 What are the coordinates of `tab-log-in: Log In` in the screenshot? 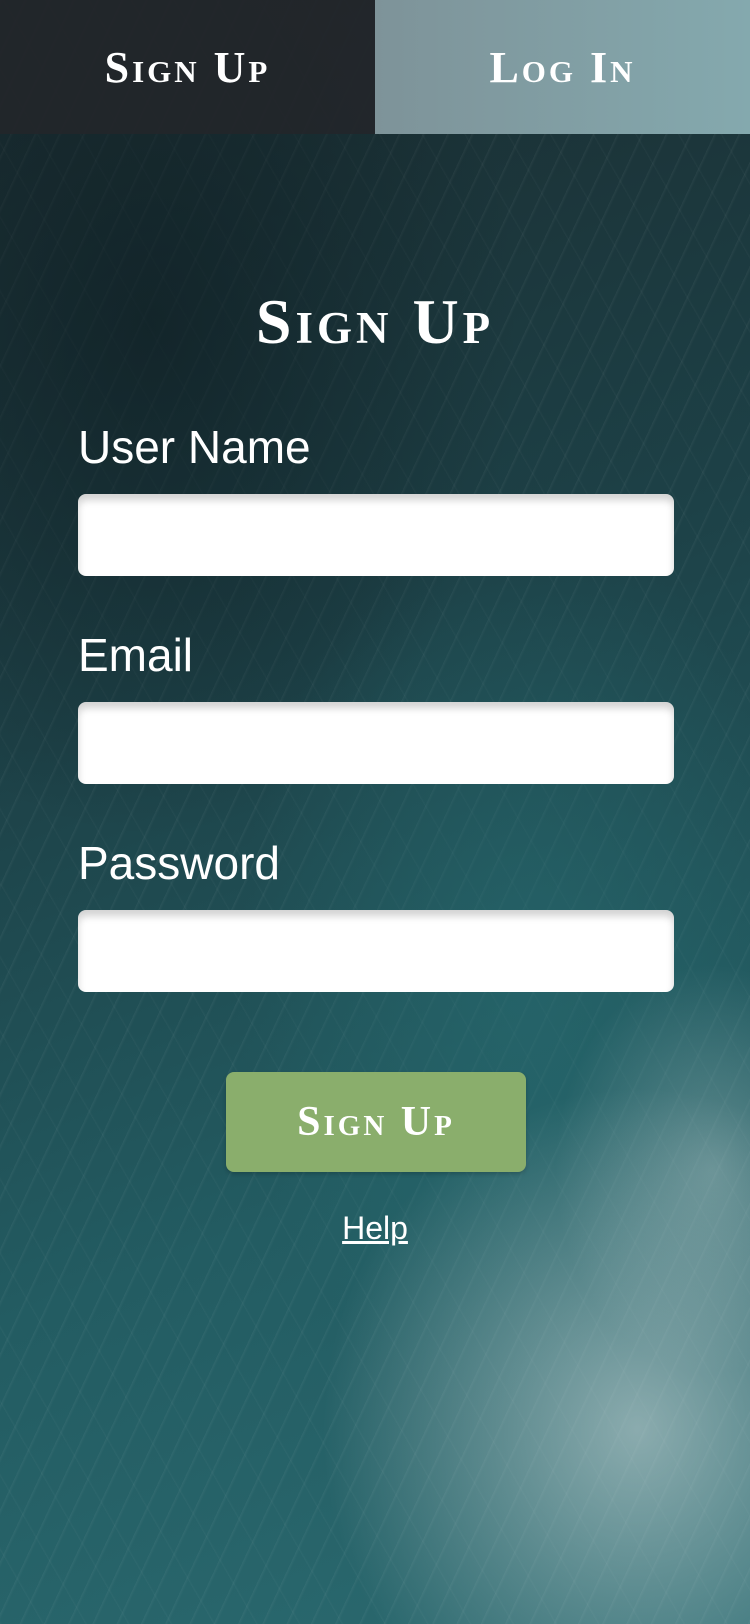 It's located at (562, 67).